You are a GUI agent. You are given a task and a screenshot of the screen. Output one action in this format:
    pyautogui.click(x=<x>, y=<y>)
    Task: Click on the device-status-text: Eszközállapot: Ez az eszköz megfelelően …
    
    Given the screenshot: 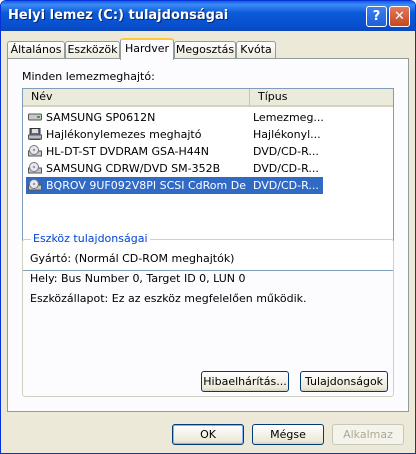 What is the action you would take?
    pyautogui.click(x=168, y=298)
    